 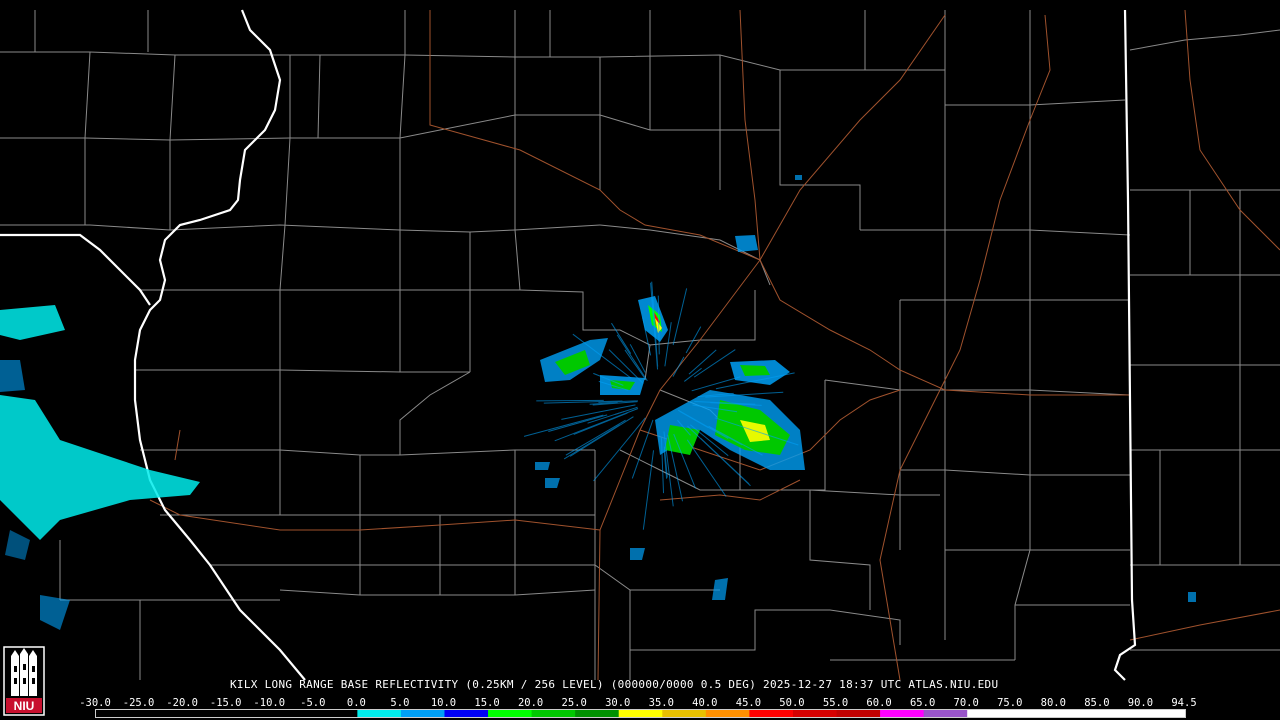 I want to click on scale-label: 15.0, so click(x=487, y=703).